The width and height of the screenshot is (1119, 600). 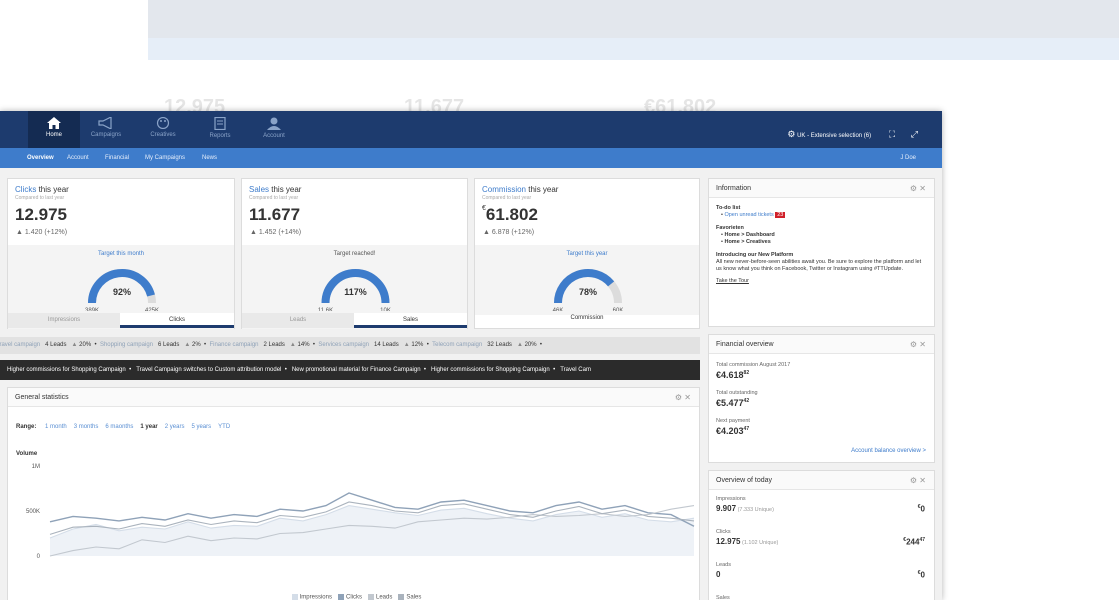 I want to click on range-option: 5 years, so click(x=201, y=427).